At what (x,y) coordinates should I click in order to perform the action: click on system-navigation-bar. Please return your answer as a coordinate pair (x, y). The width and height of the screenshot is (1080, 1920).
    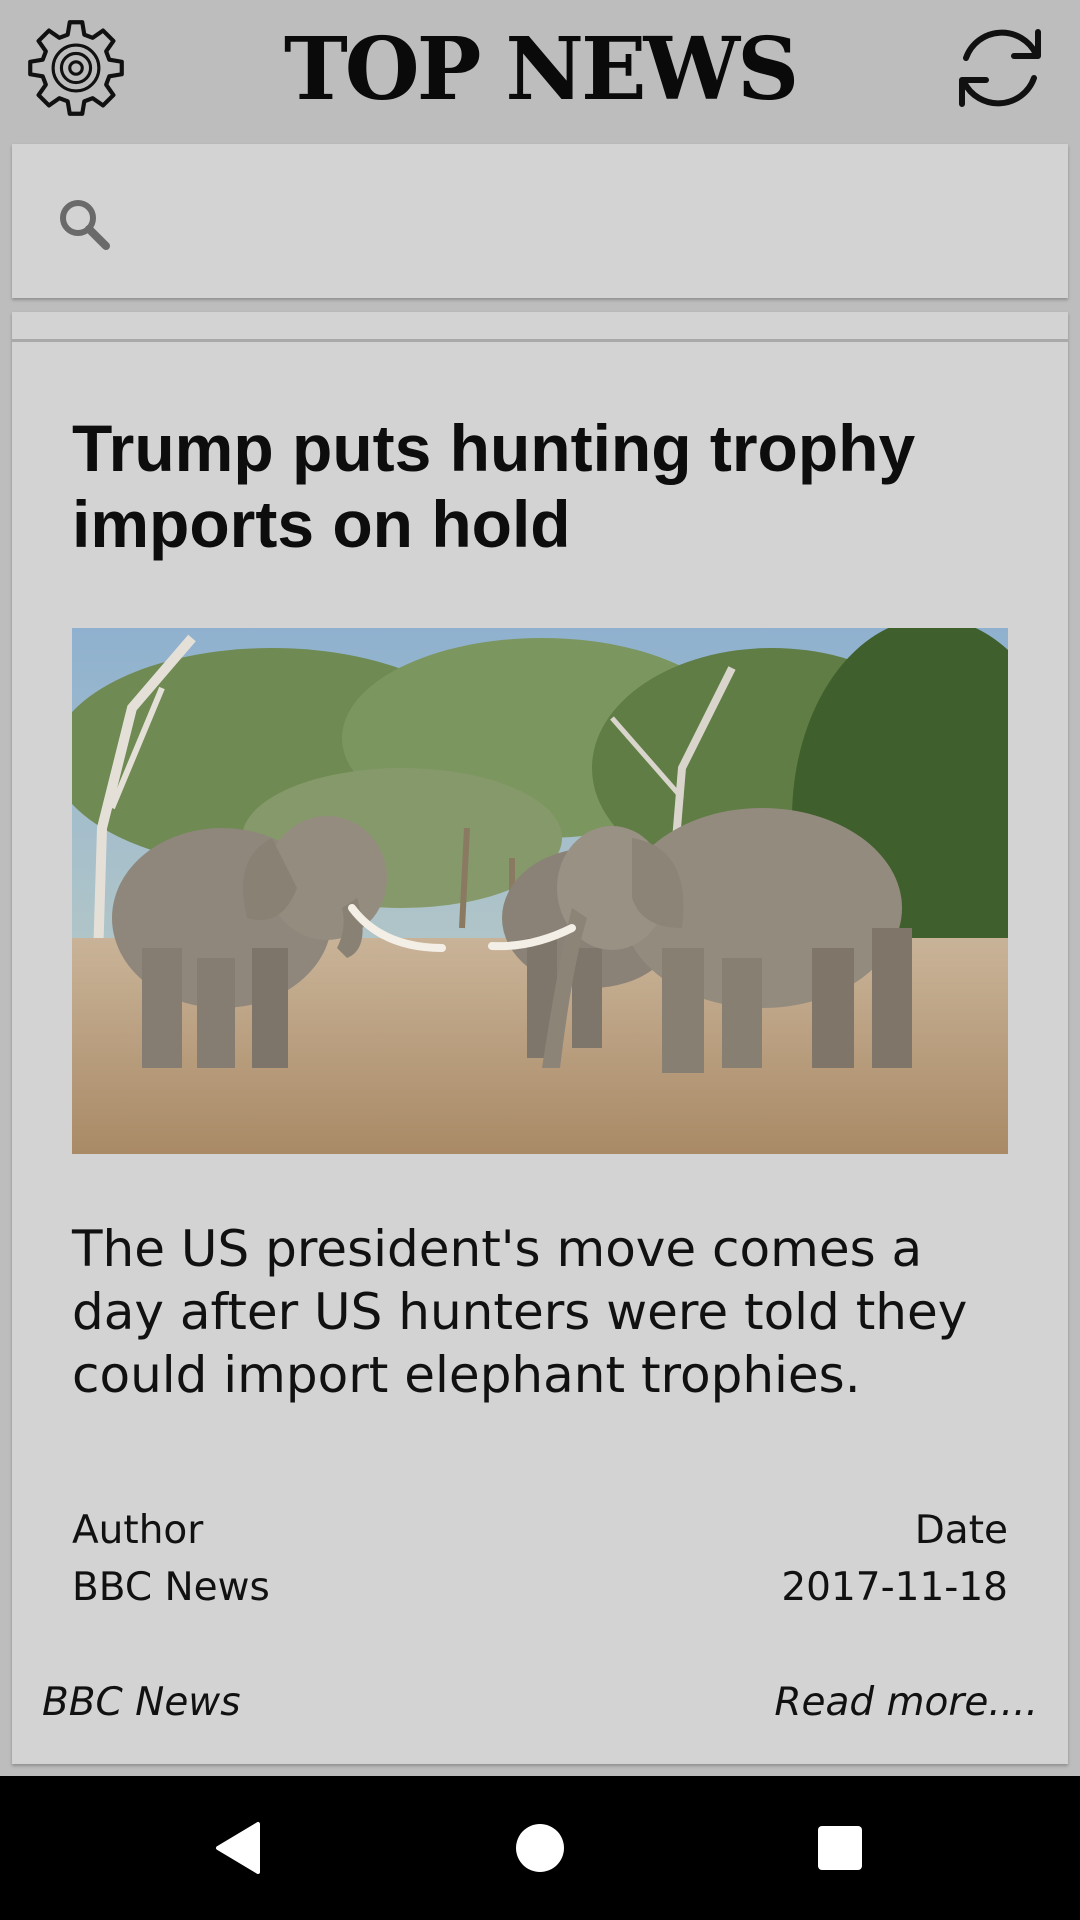
    Looking at the image, I should click on (540, 1848).